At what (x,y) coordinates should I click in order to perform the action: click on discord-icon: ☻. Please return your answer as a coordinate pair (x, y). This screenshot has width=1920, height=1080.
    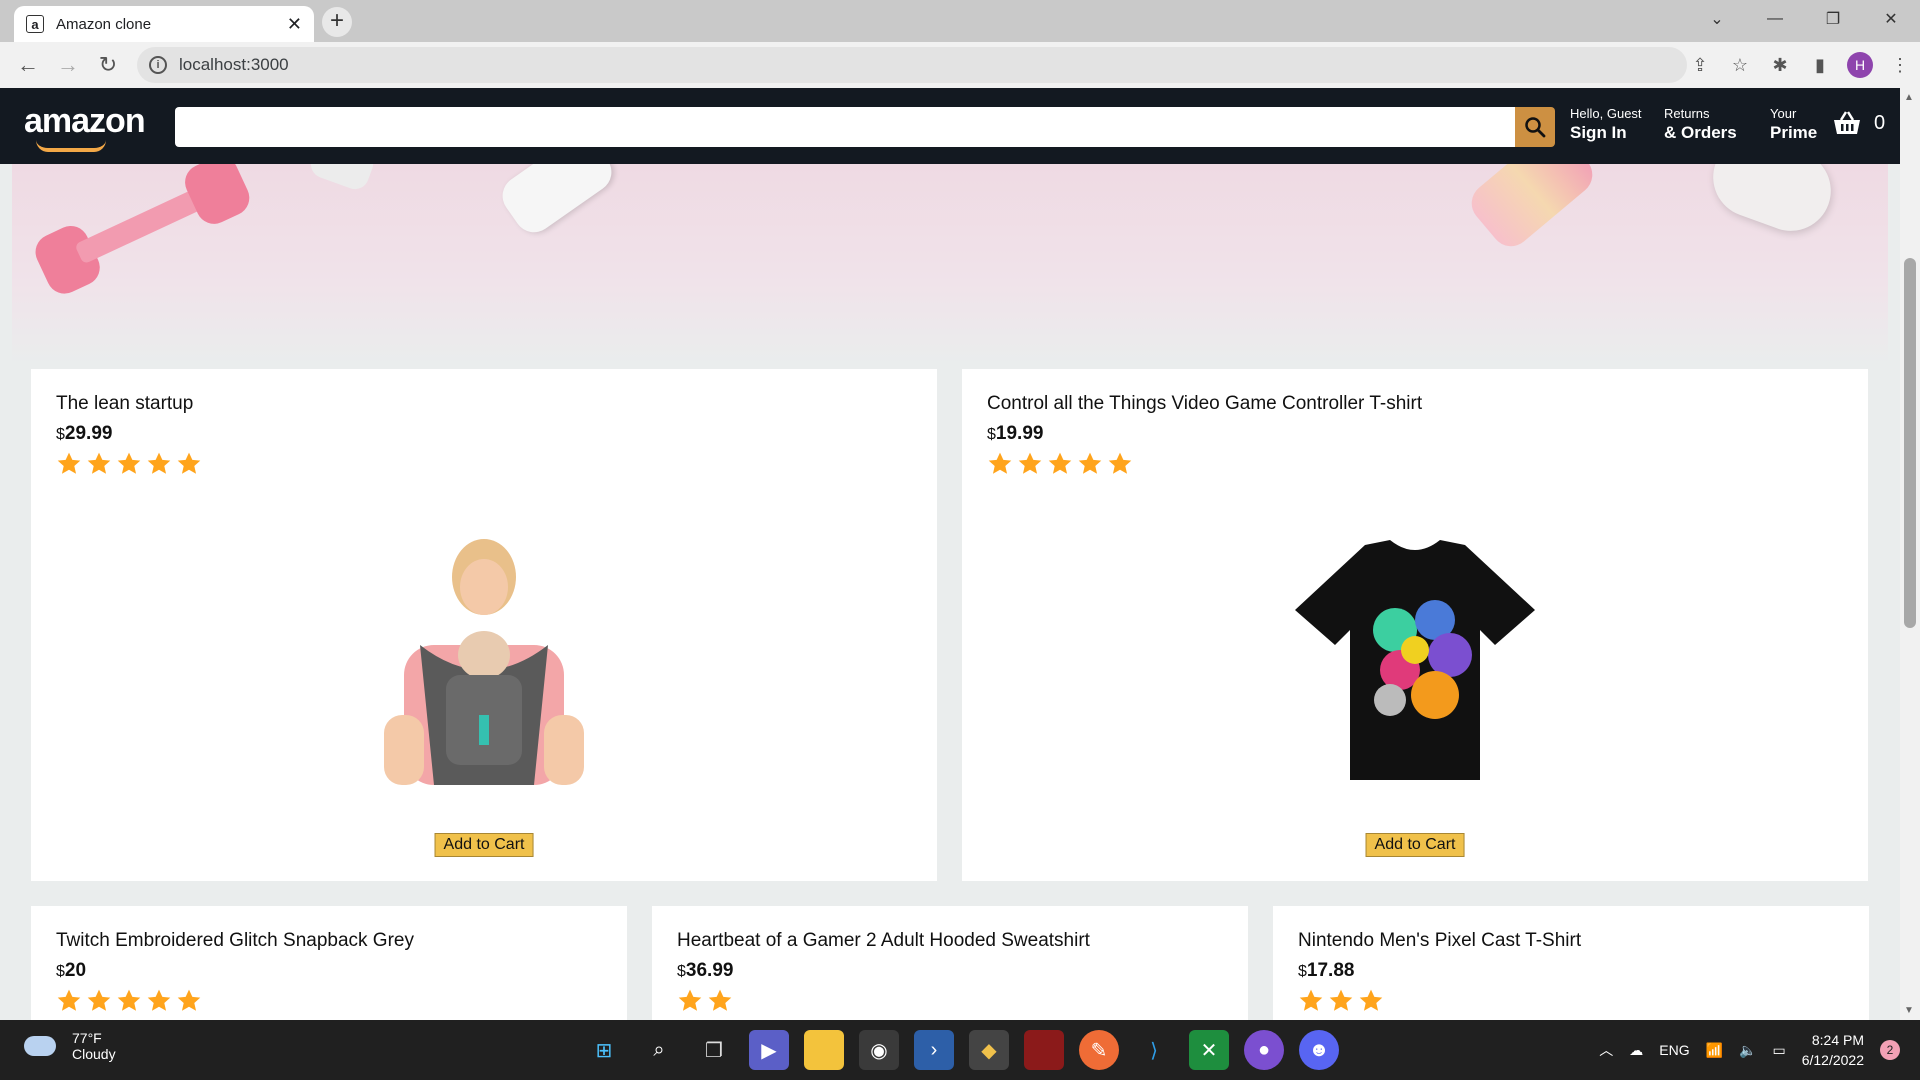
    Looking at the image, I should click on (1319, 1050).